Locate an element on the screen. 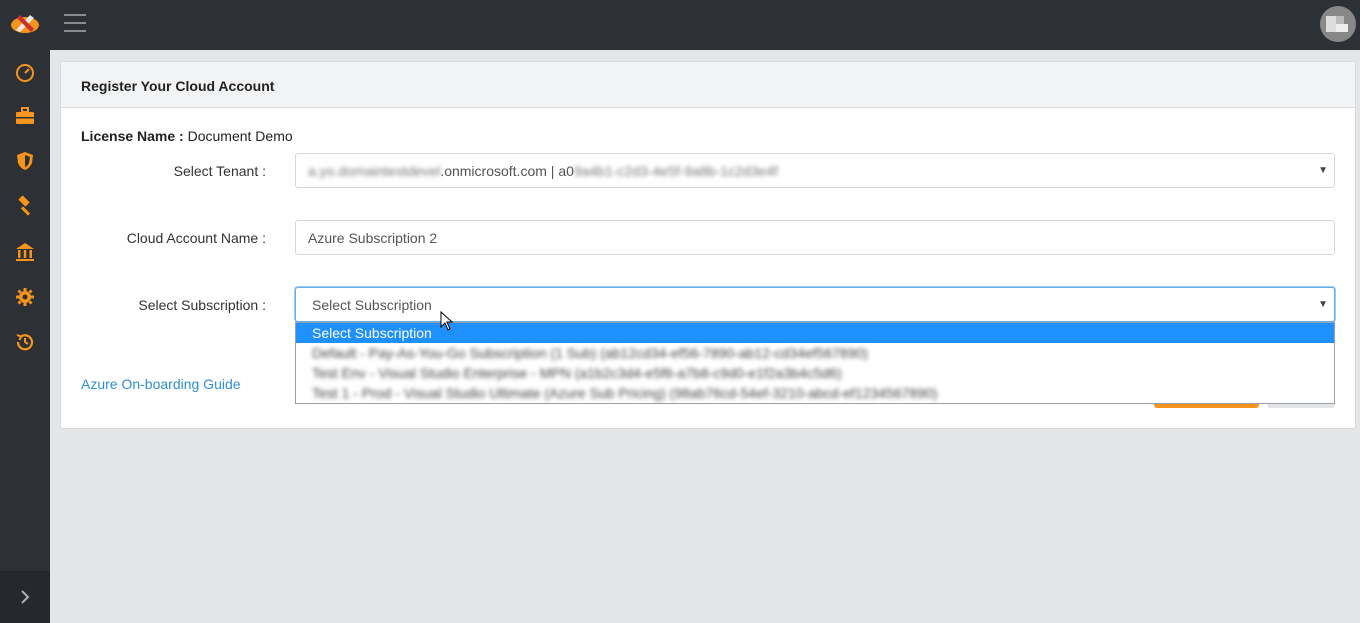  tenant-value-redacted-suffix: 9a4b1-c2d3-4e5f-9a8b-1c2d3e4f is located at coordinates (675, 171).